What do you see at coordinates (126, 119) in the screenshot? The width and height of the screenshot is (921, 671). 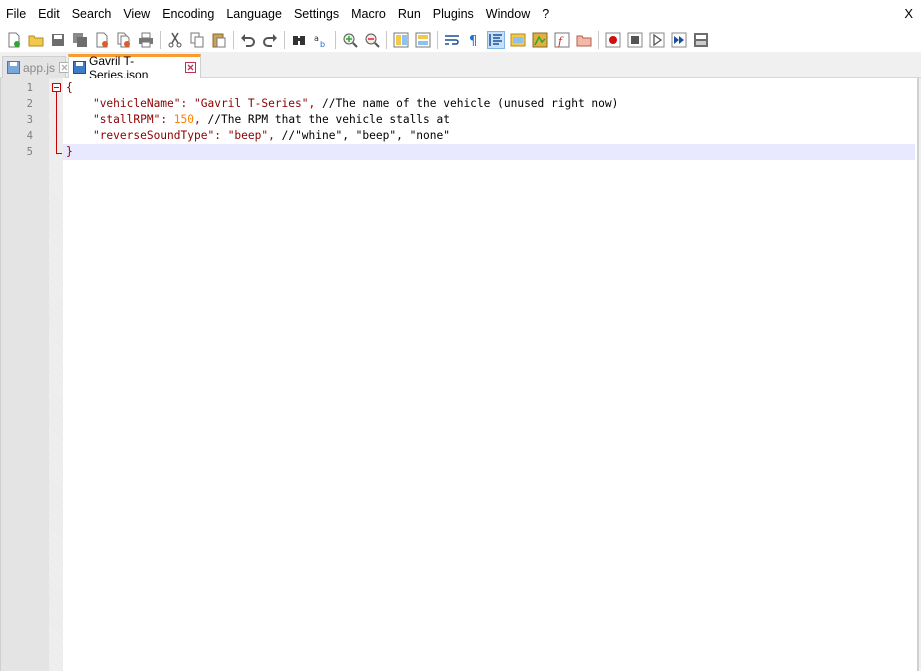 I see `token-key: "stallRPM"` at bounding box center [126, 119].